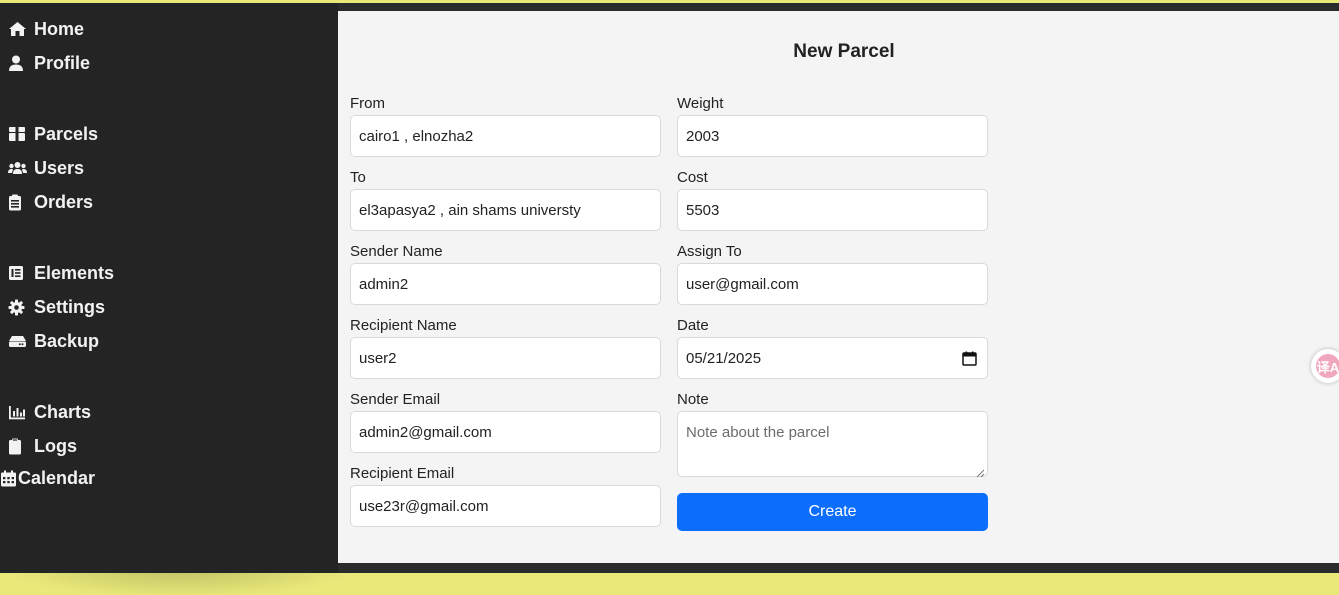  I want to click on sidebar-item-users: Users, so click(46, 168).